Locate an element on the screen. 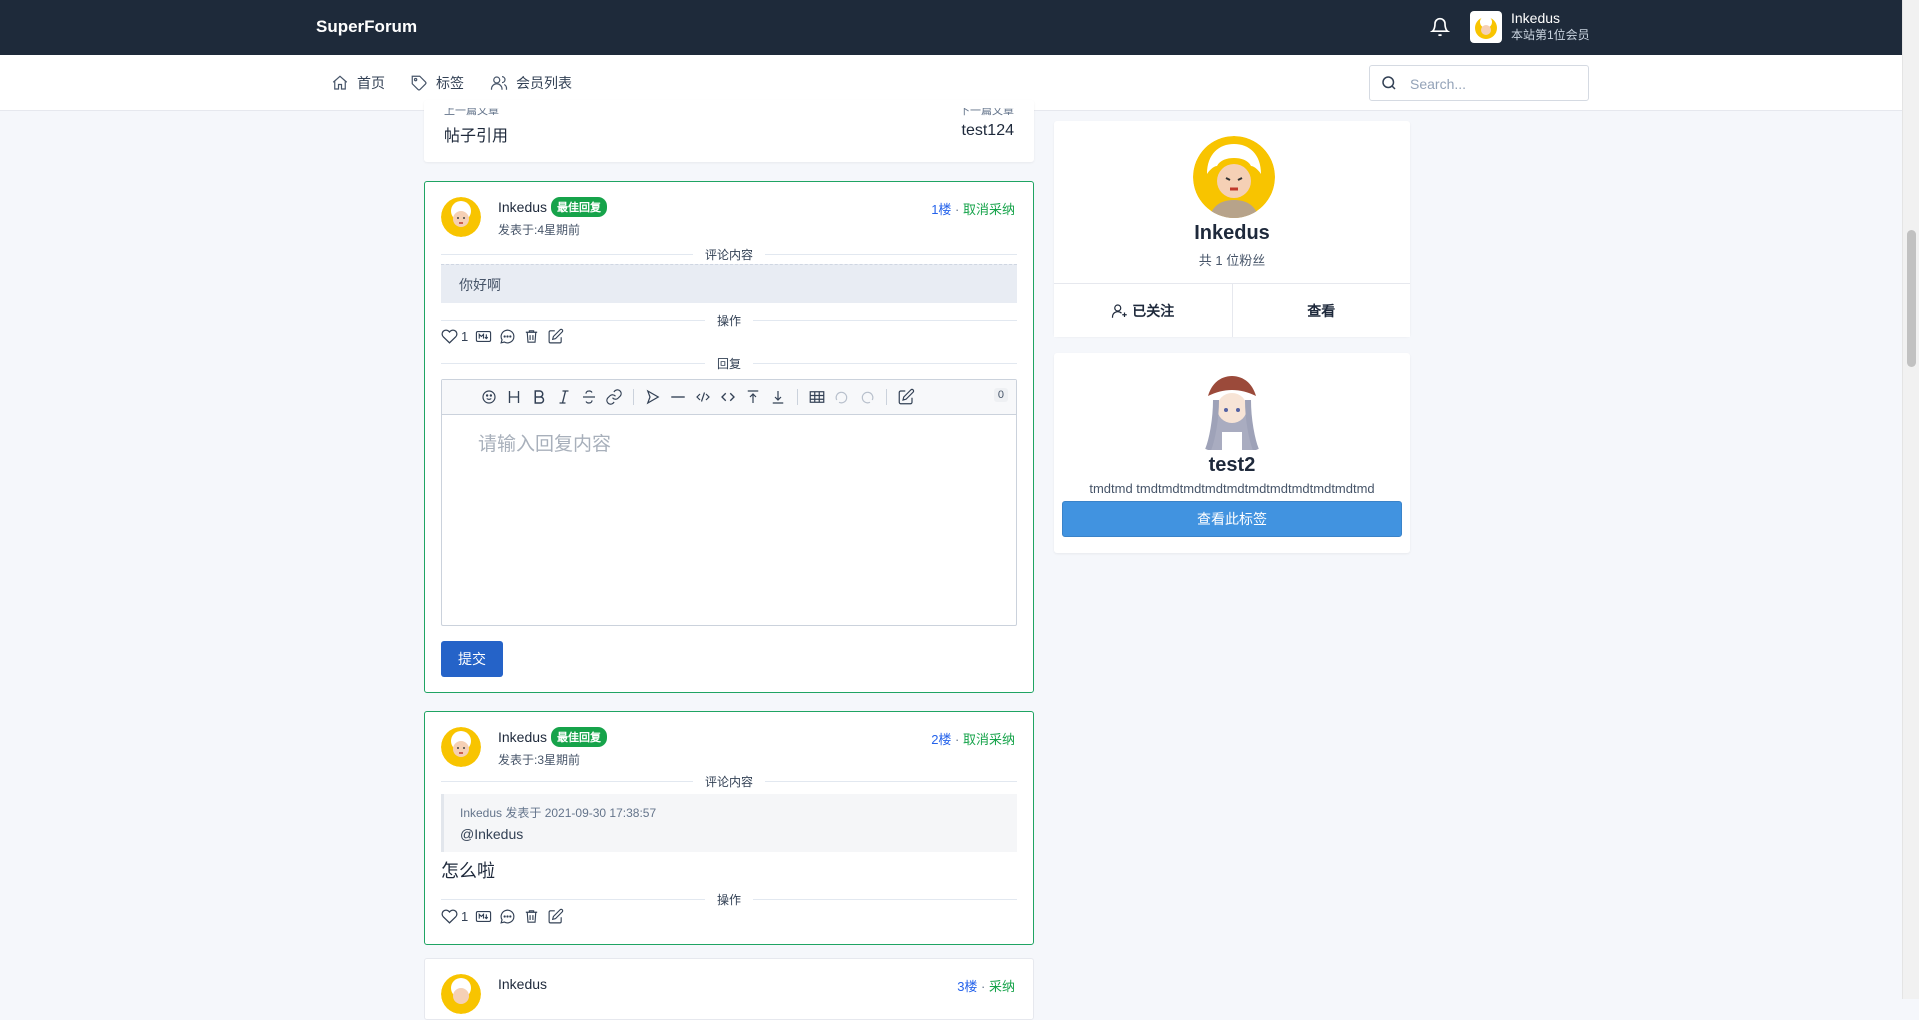 This screenshot has width=1919, height=1020. next-article-link: test124 is located at coordinates (988, 131).